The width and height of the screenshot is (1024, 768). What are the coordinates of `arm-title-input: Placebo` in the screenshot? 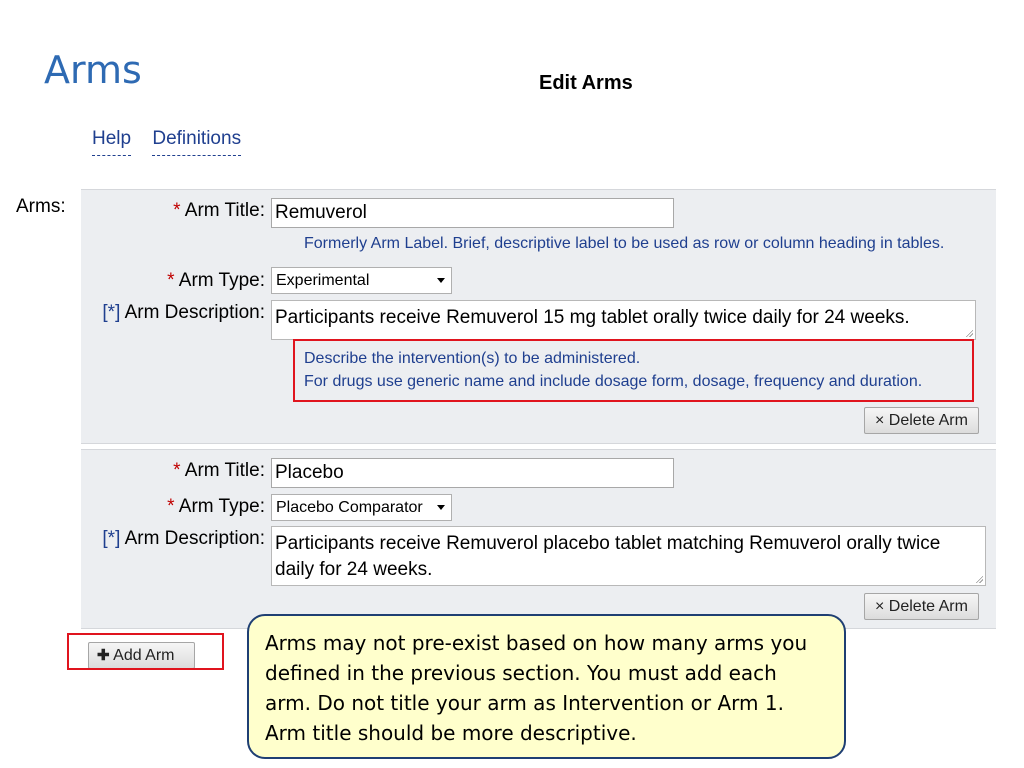 It's located at (472, 473).